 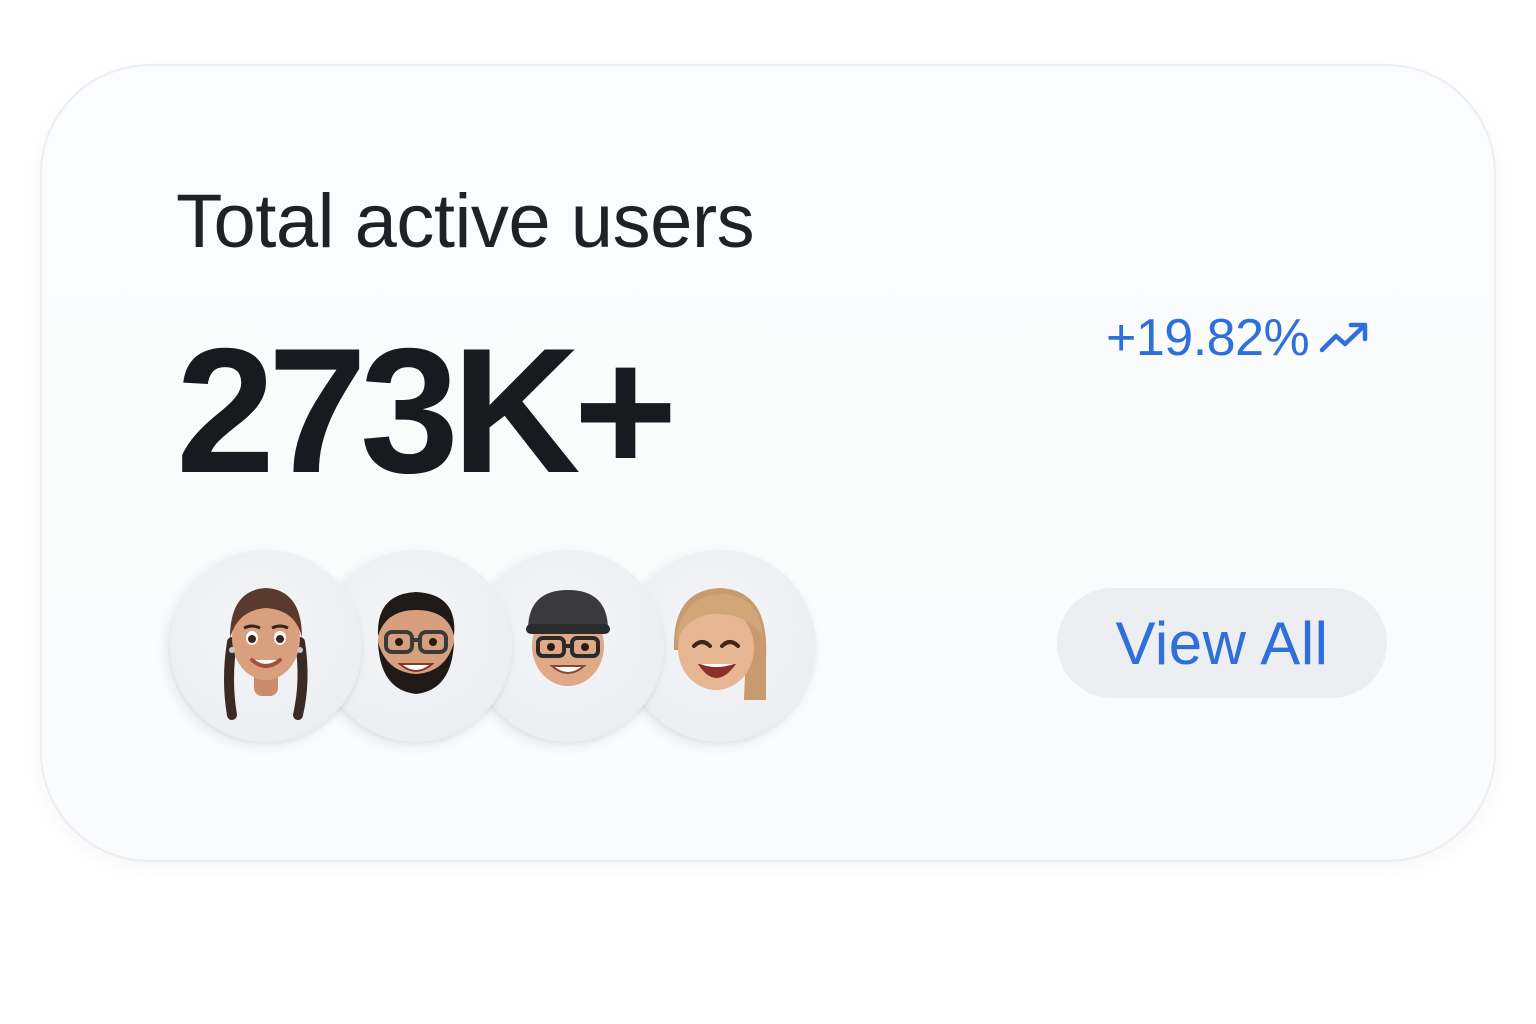 I want to click on view-all-button: View All, so click(x=1222, y=643).